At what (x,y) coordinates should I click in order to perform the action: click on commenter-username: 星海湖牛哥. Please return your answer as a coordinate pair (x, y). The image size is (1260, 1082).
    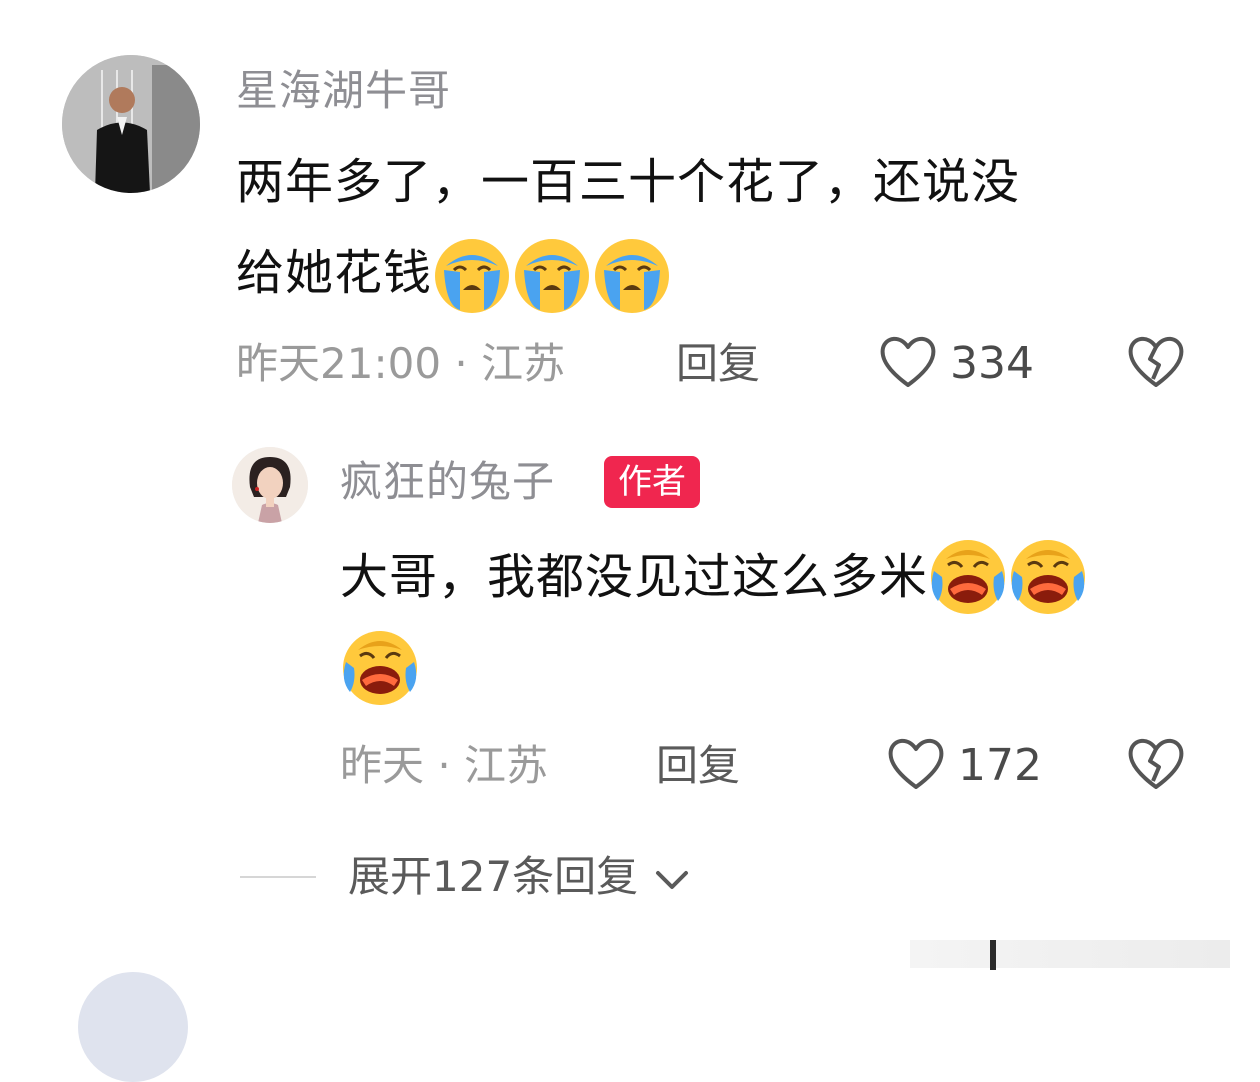
    Looking at the image, I should click on (343, 91).